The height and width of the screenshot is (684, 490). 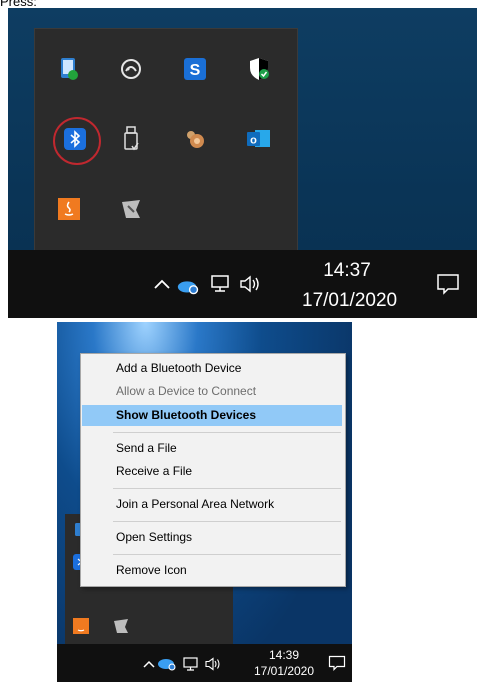 What do you see at coordinates (212, 504) in the screenshot?
I see `menu-item-join-personal-area-network: Join a Personal Area Network` at bounding box center [212, 504].